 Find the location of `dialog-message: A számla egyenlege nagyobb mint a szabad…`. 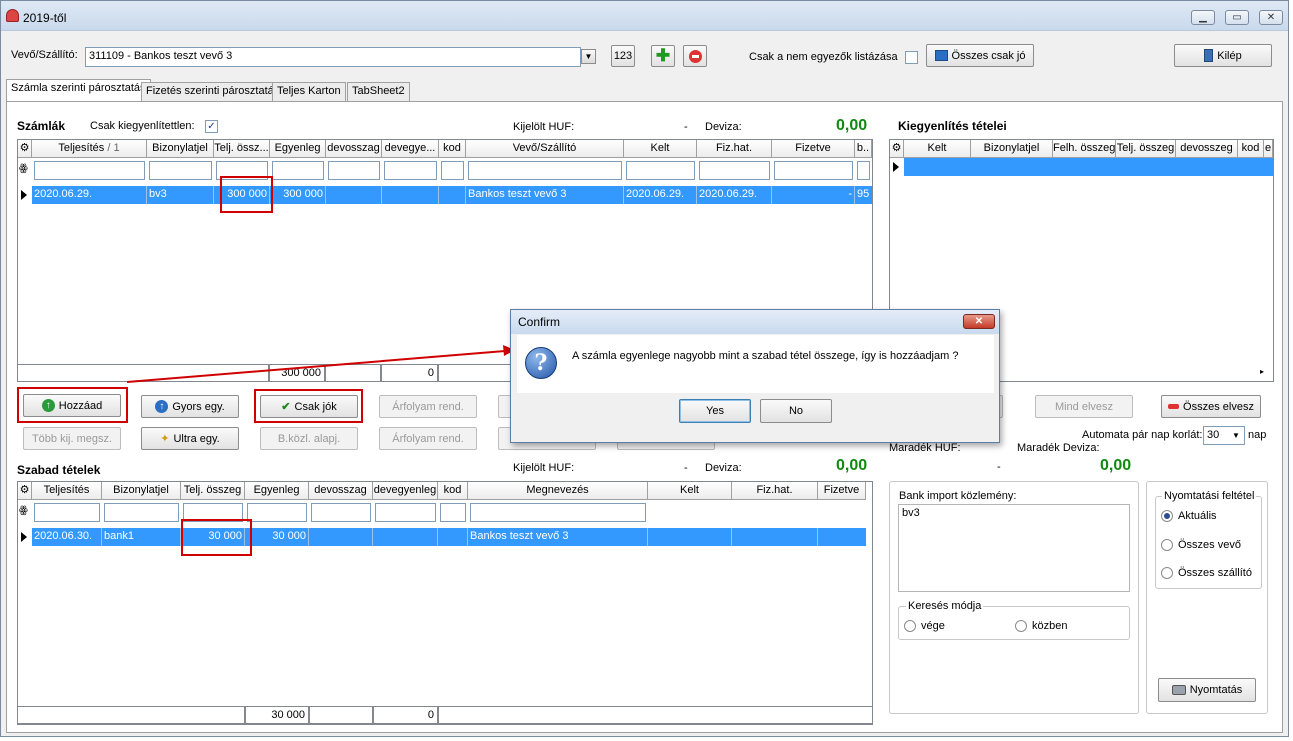

dialog-message: A számla egyenlege nagyobb mint a szabad… is located at coordinates (765, 356).